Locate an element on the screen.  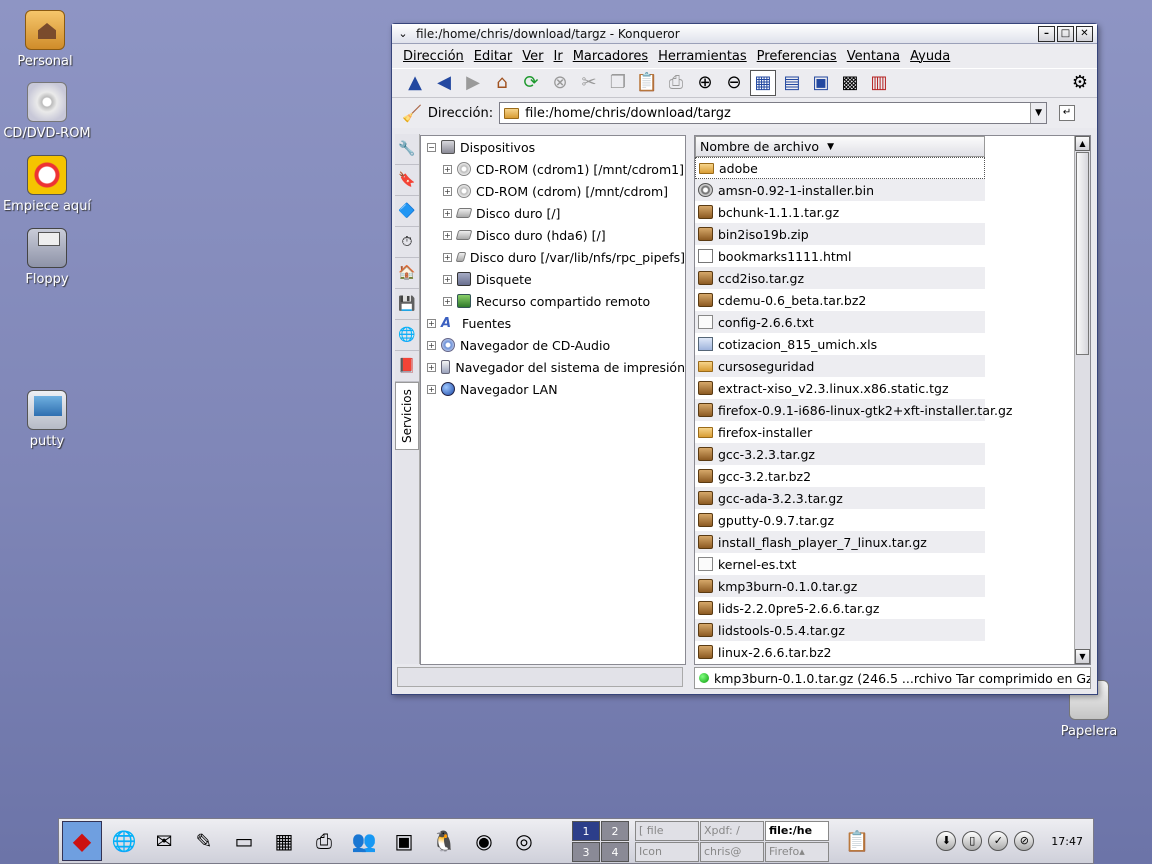
expander-icon: − is located at coordinates (431, 147).